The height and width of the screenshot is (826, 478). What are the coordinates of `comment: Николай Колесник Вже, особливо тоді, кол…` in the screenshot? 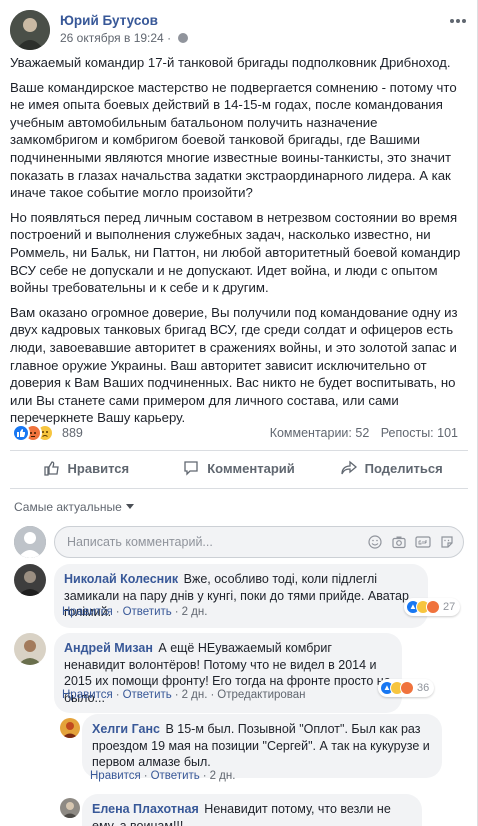 It's located at (239, 596).